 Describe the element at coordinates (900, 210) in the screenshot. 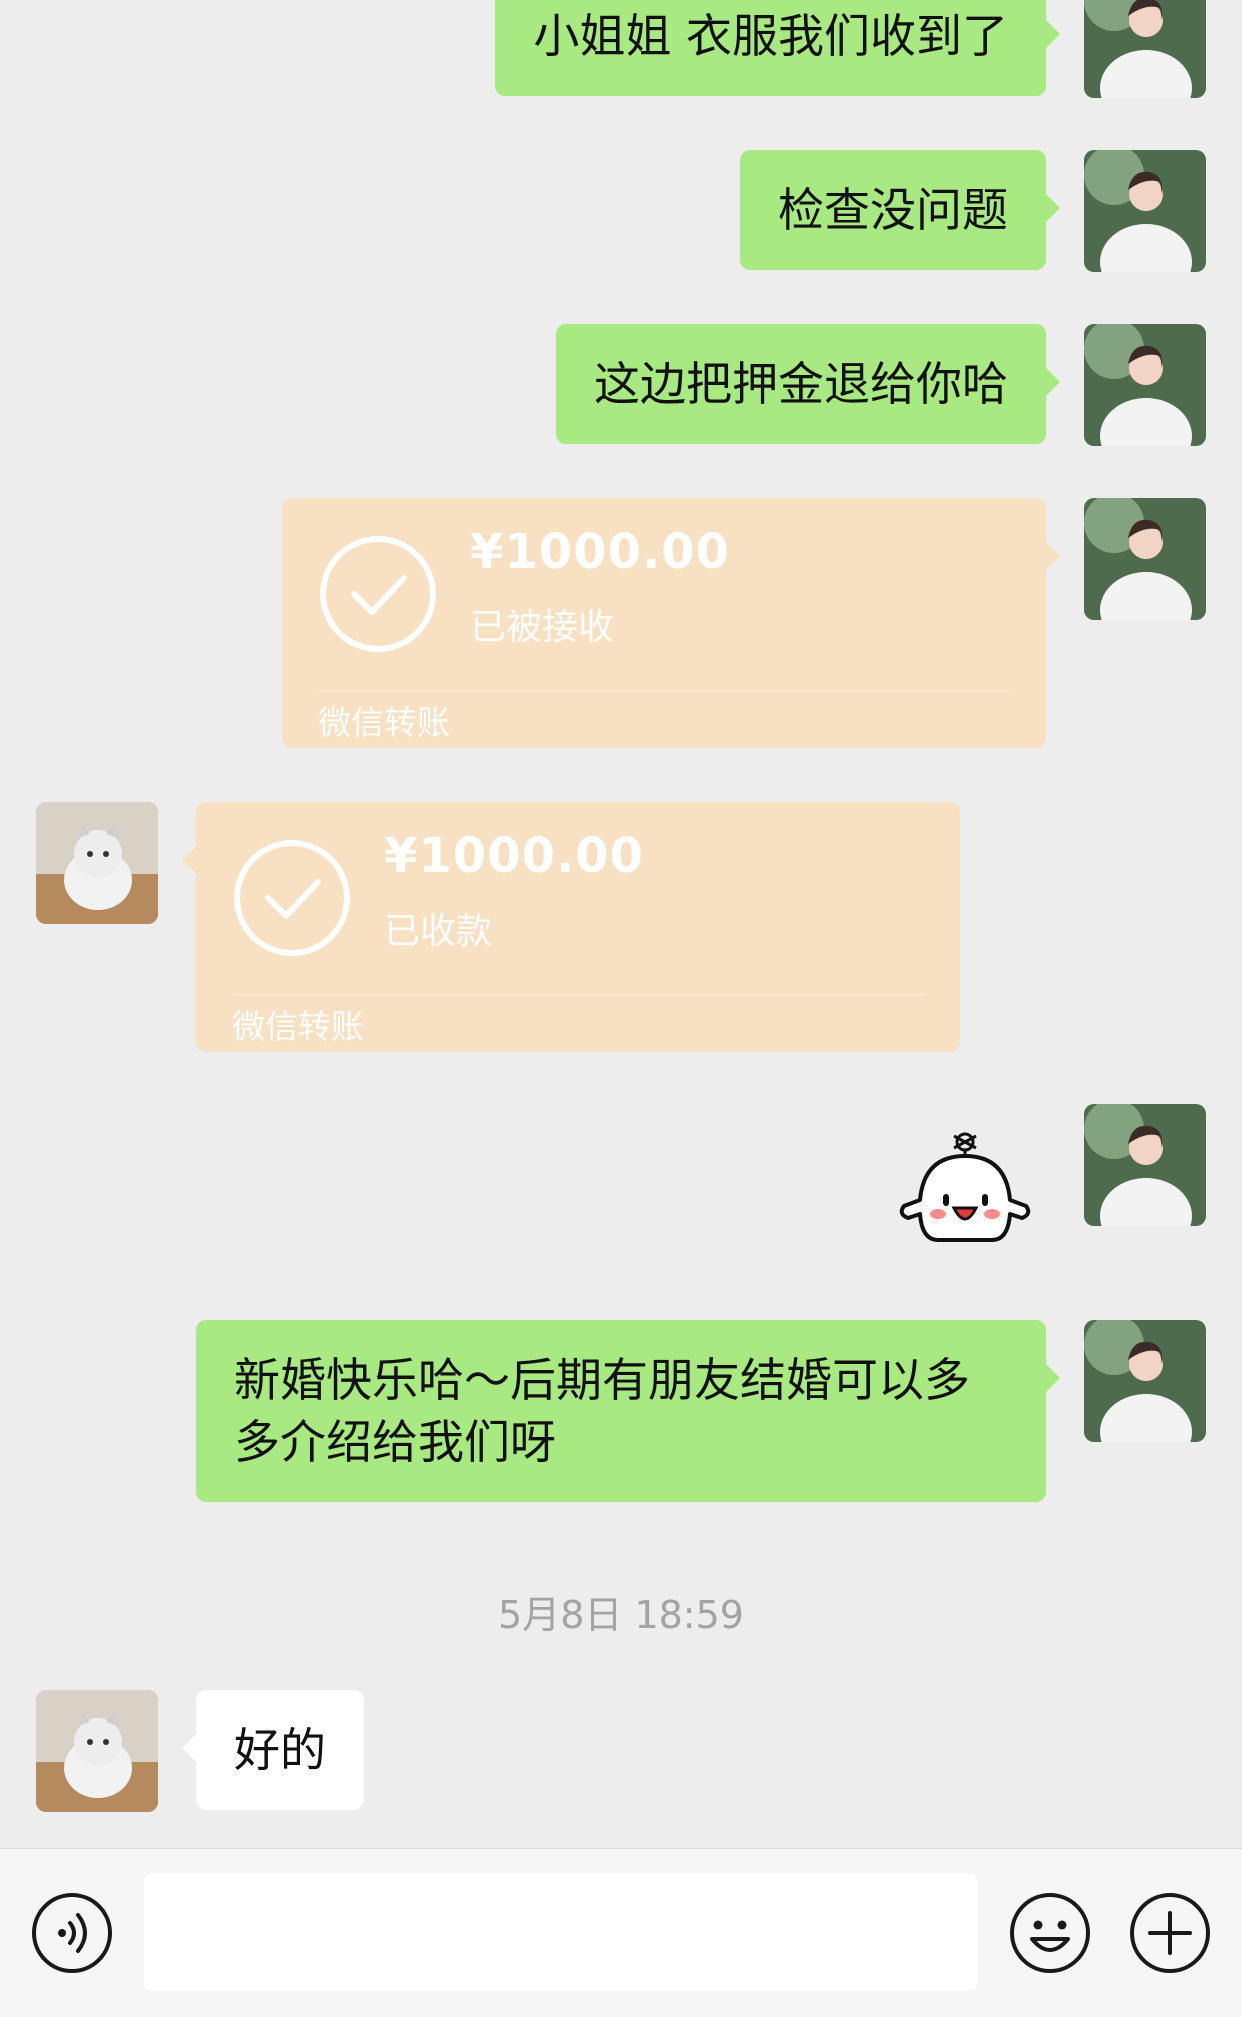

I see `message-bubble-sent: 检查没问题` at that location.